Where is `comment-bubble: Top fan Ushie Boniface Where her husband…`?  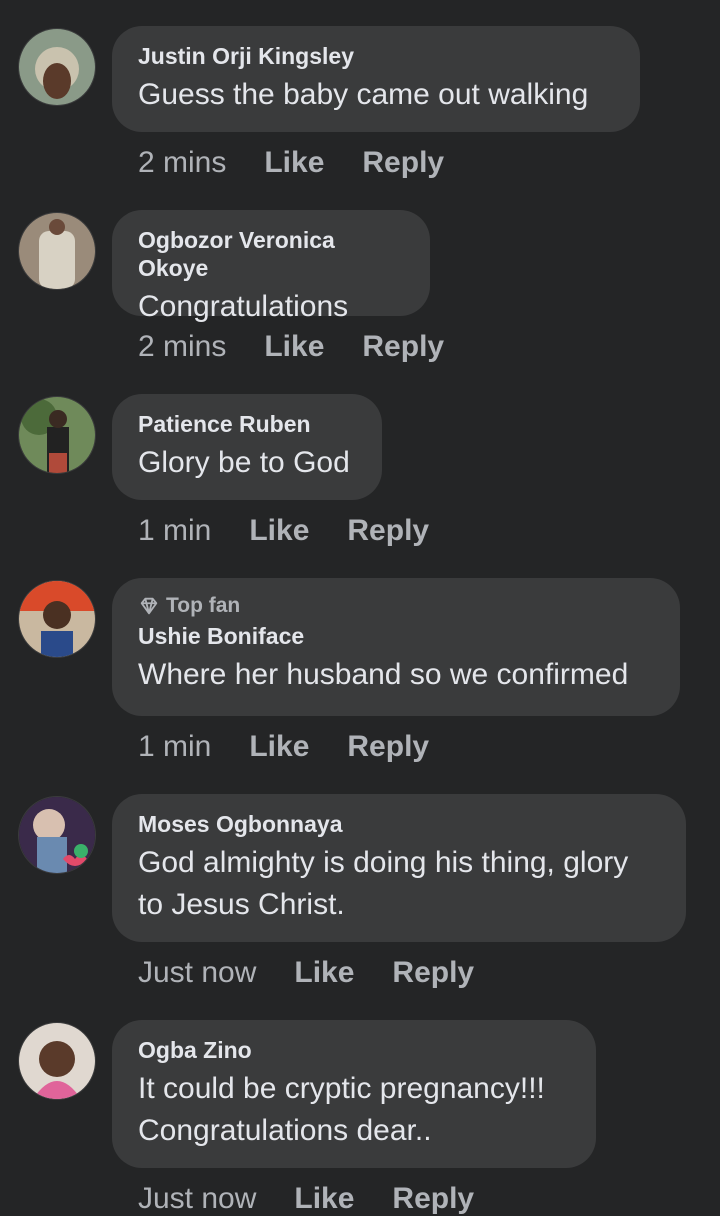
comment-bubble: Top fan Ushie Boniface Where her husband… is located at coordinates (396, 647).